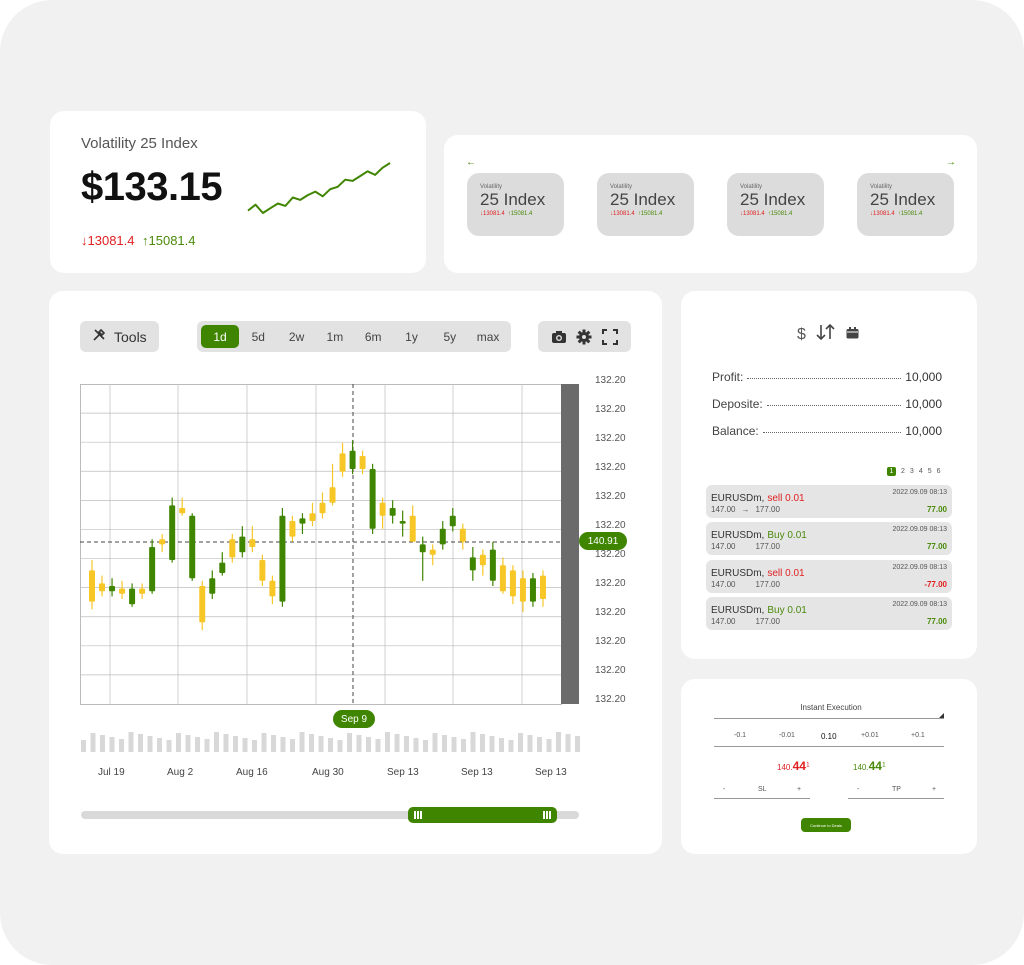 The image size is (1024, 965). I want to click on range-5d-button: 5d, so click(258, 336).